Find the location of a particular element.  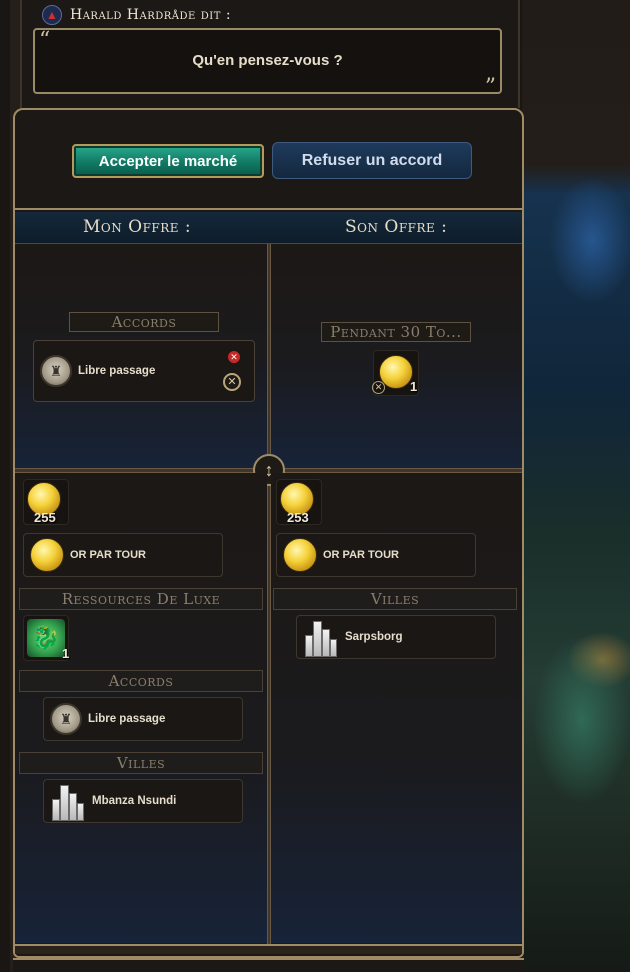

my-offer-zone: Accords ♜ Libre passage ✕ ✕ is located at coordinates (141, 356).